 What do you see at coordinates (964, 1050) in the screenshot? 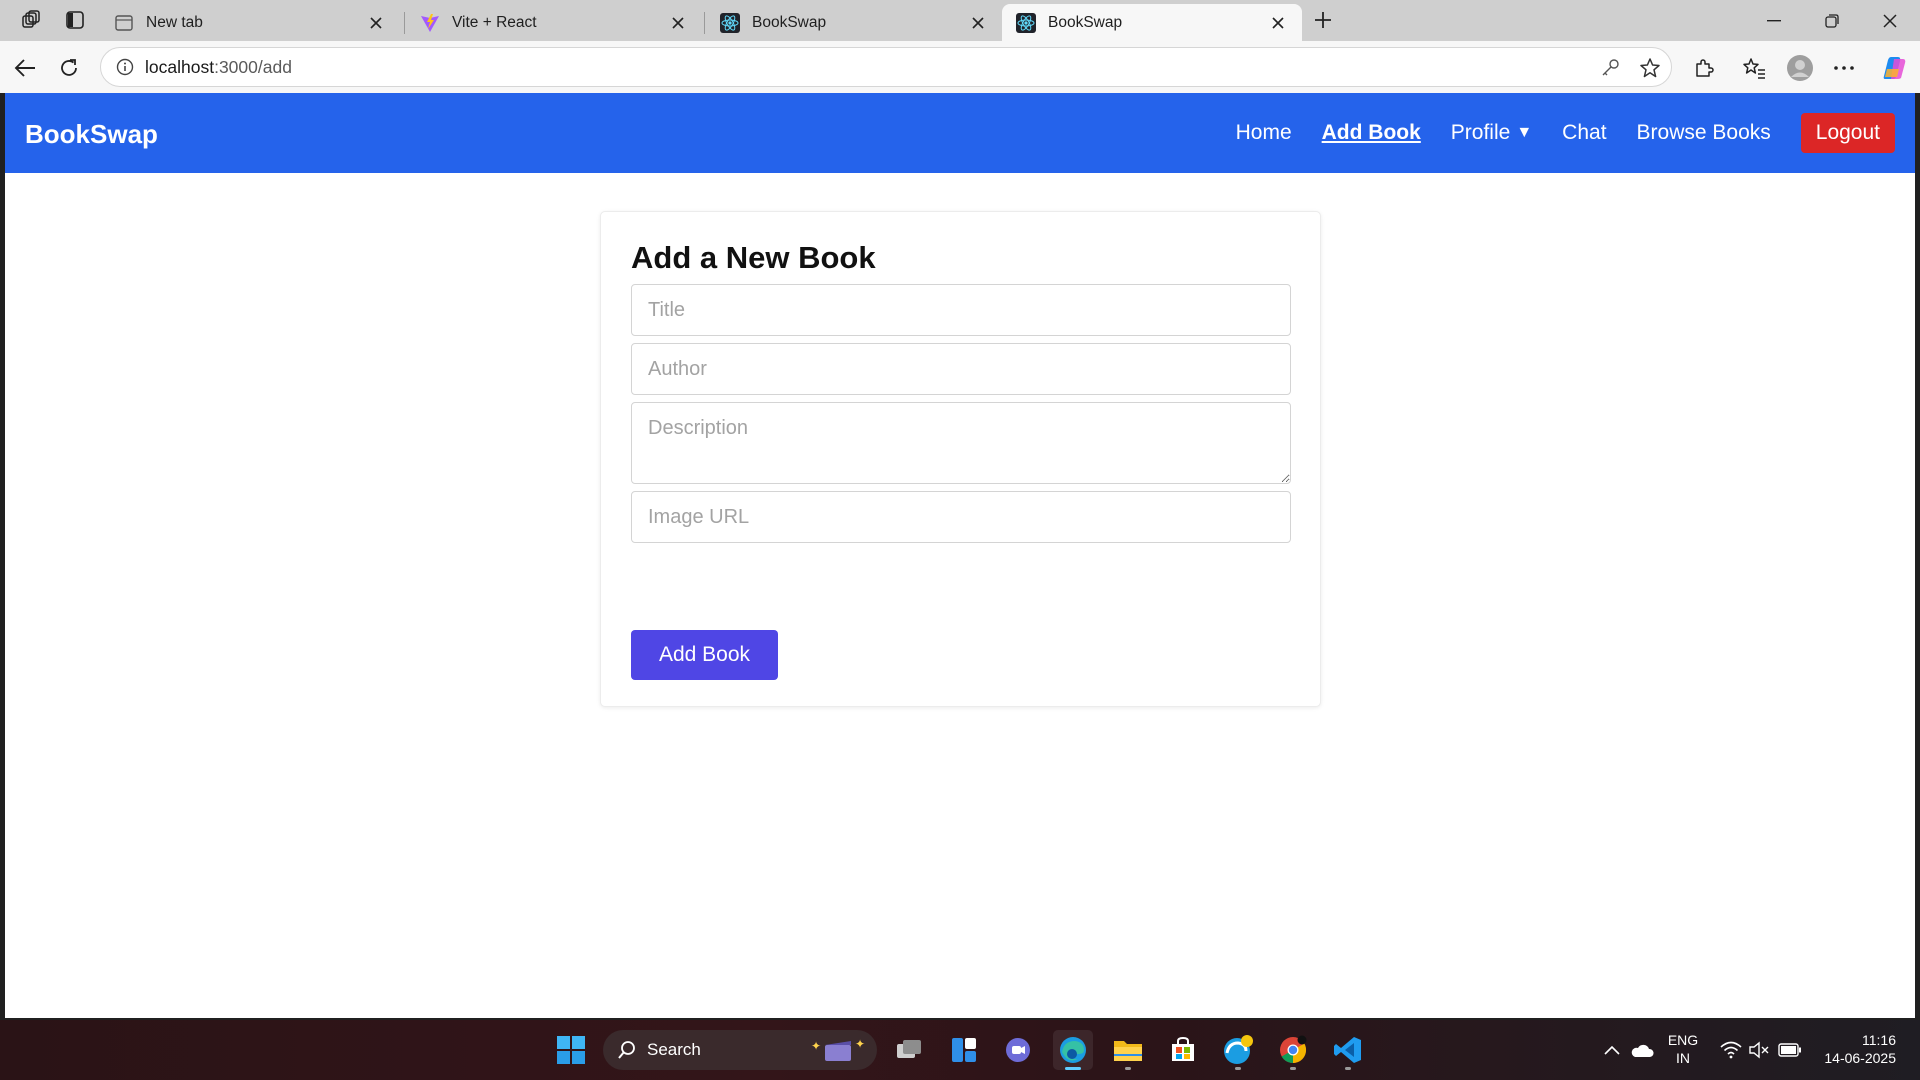
I see `widgets-icon` at bounding box center [964, 1050].